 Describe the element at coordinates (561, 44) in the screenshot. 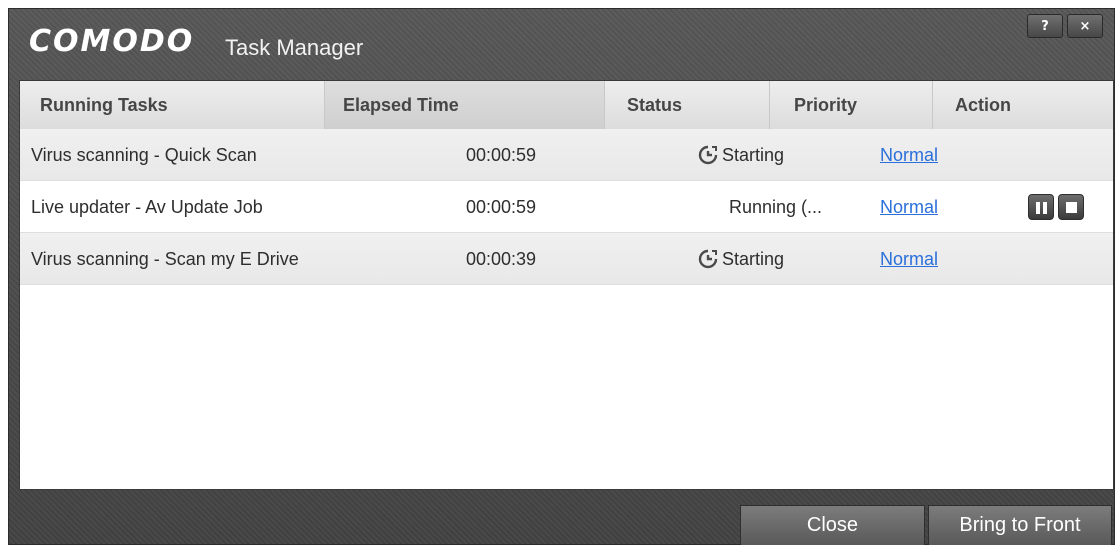

I see `title-bar: COMODO Task Manager ? ×` at that location.